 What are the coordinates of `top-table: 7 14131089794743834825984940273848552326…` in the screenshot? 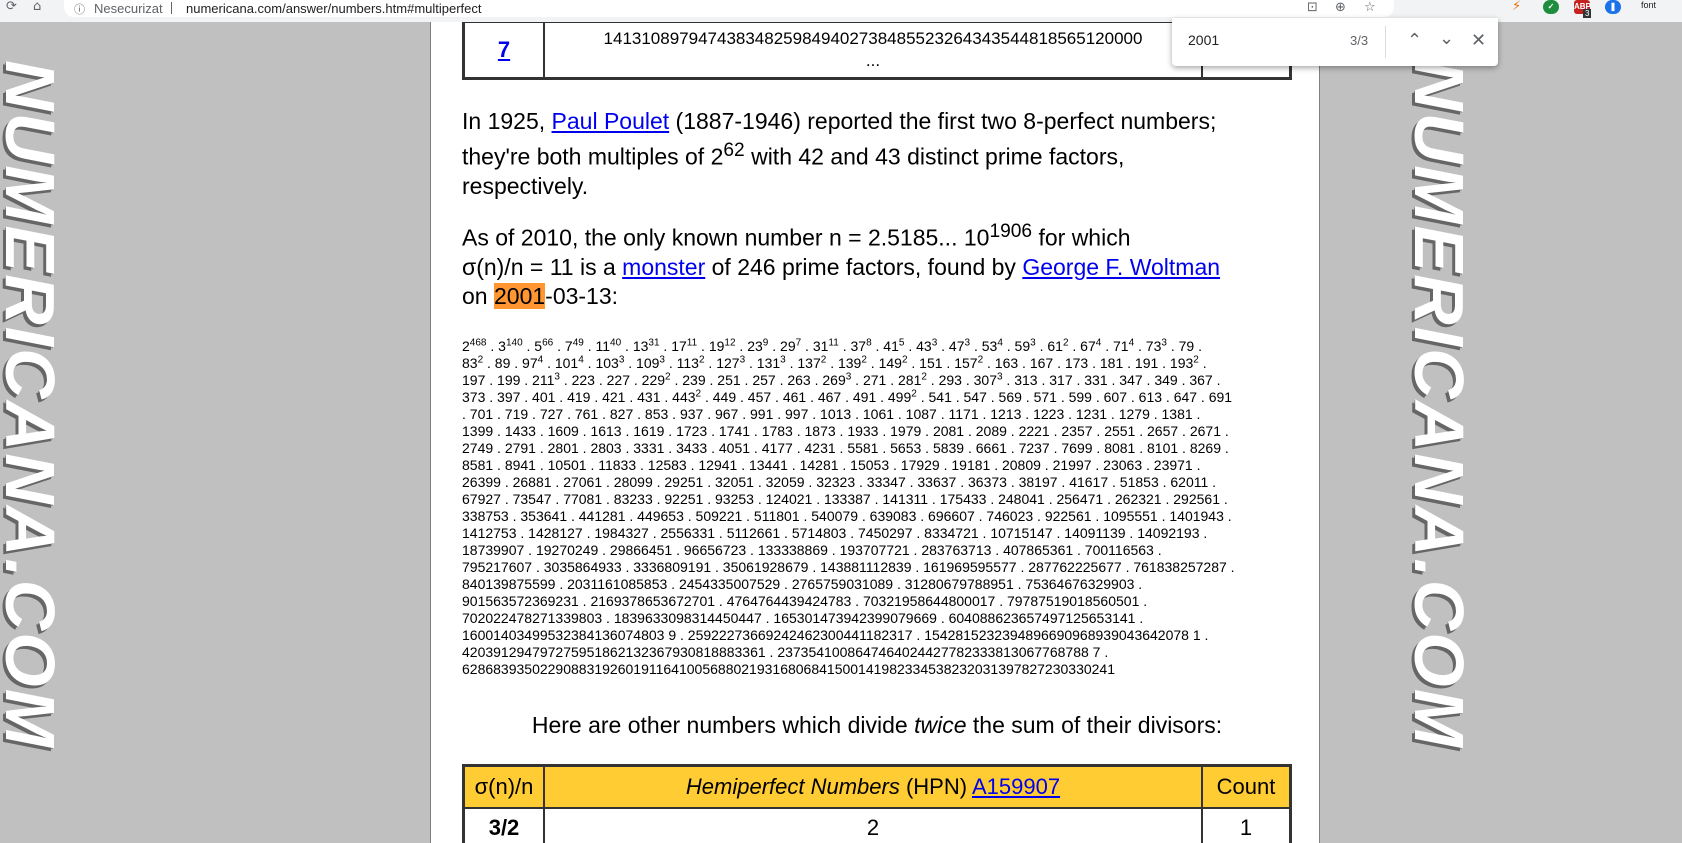 It's located at (877, 51).